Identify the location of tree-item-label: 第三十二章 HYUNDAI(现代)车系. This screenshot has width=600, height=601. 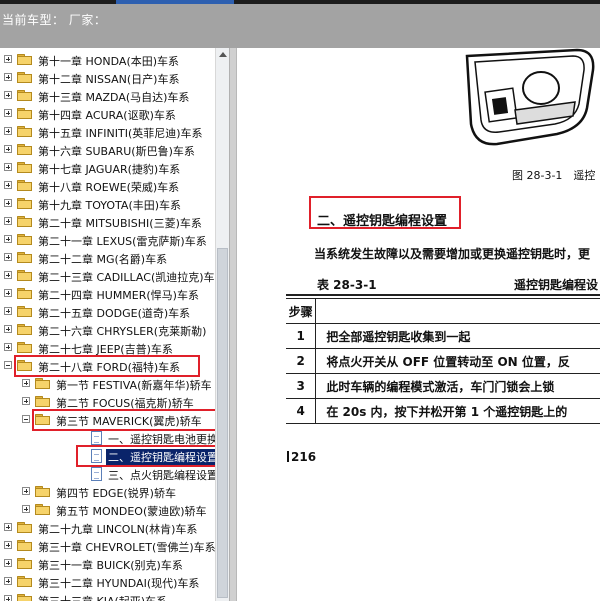
(119, 583).